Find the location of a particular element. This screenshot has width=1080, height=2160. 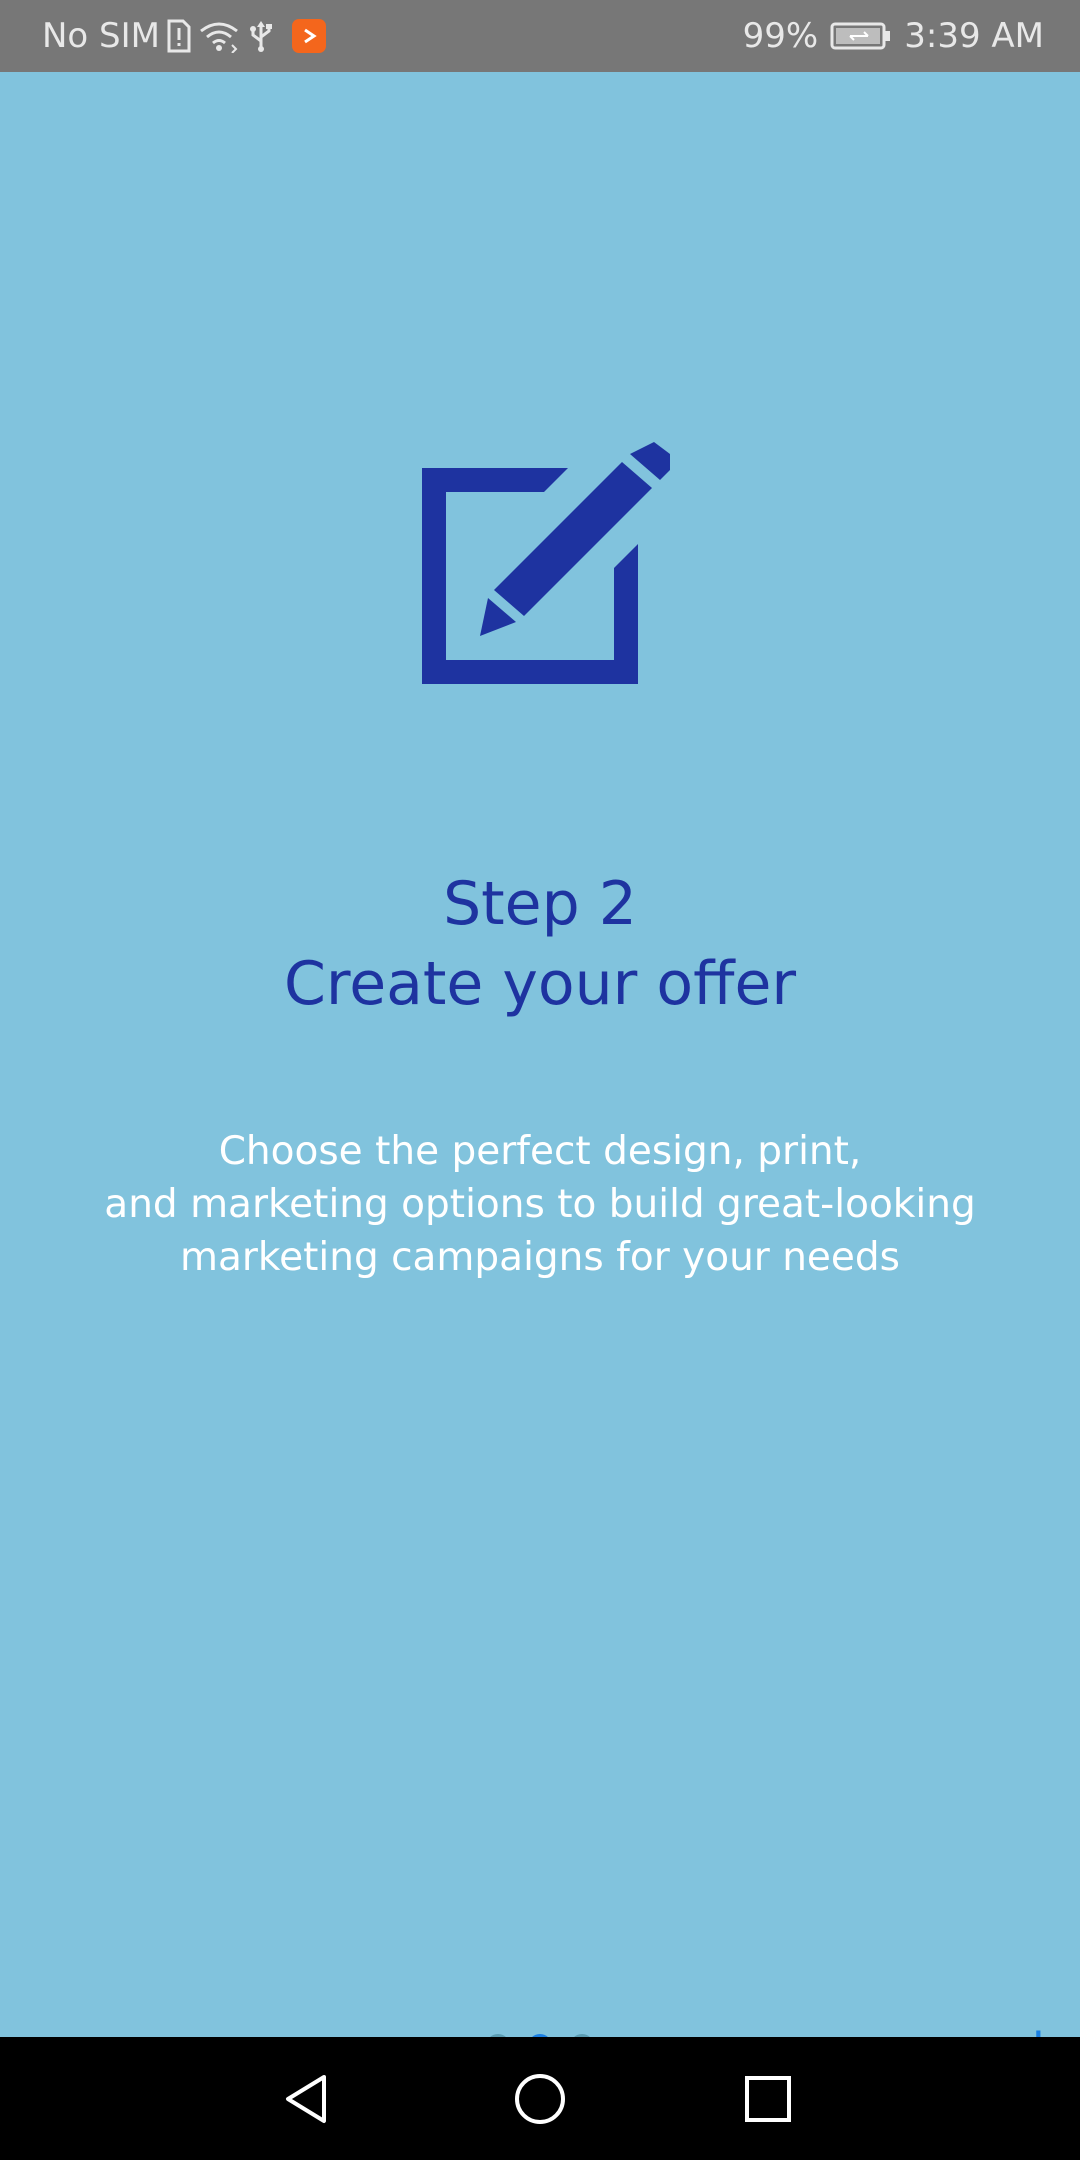

status-bar: No SIM 99% 3:39 AM is located at coordinates (540, 36).